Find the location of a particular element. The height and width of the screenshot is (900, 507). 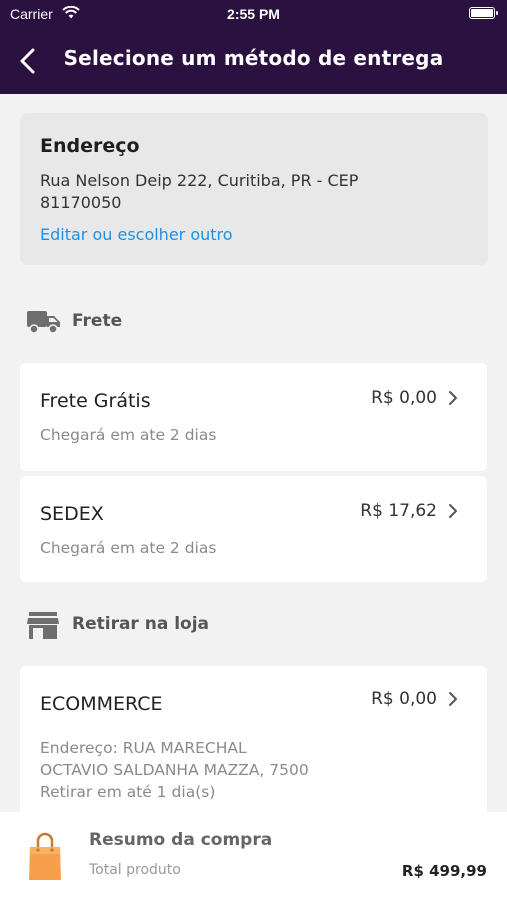

page-title: Selecione um método de entrega is located at coordinates (253, 58).